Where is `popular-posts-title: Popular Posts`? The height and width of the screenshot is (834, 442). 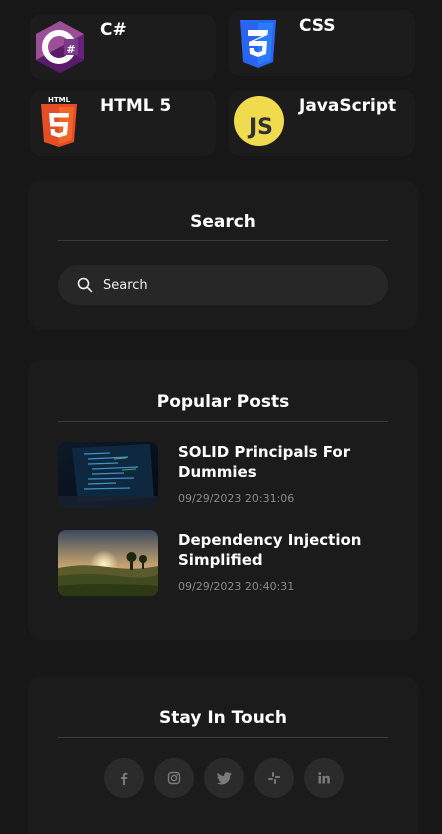 popular-posts-title: Popular Posts is located at coordinates (223, 402).